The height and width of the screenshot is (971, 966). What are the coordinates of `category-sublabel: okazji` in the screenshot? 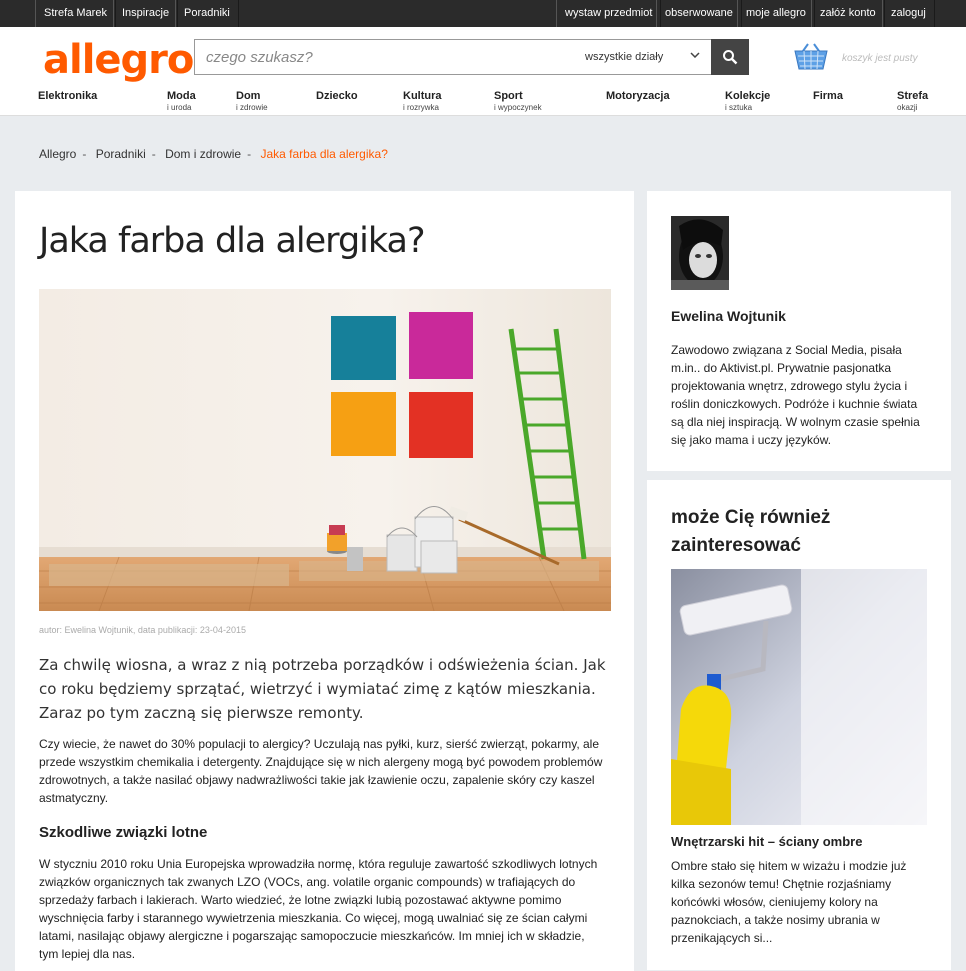 It's located at (907, 107).